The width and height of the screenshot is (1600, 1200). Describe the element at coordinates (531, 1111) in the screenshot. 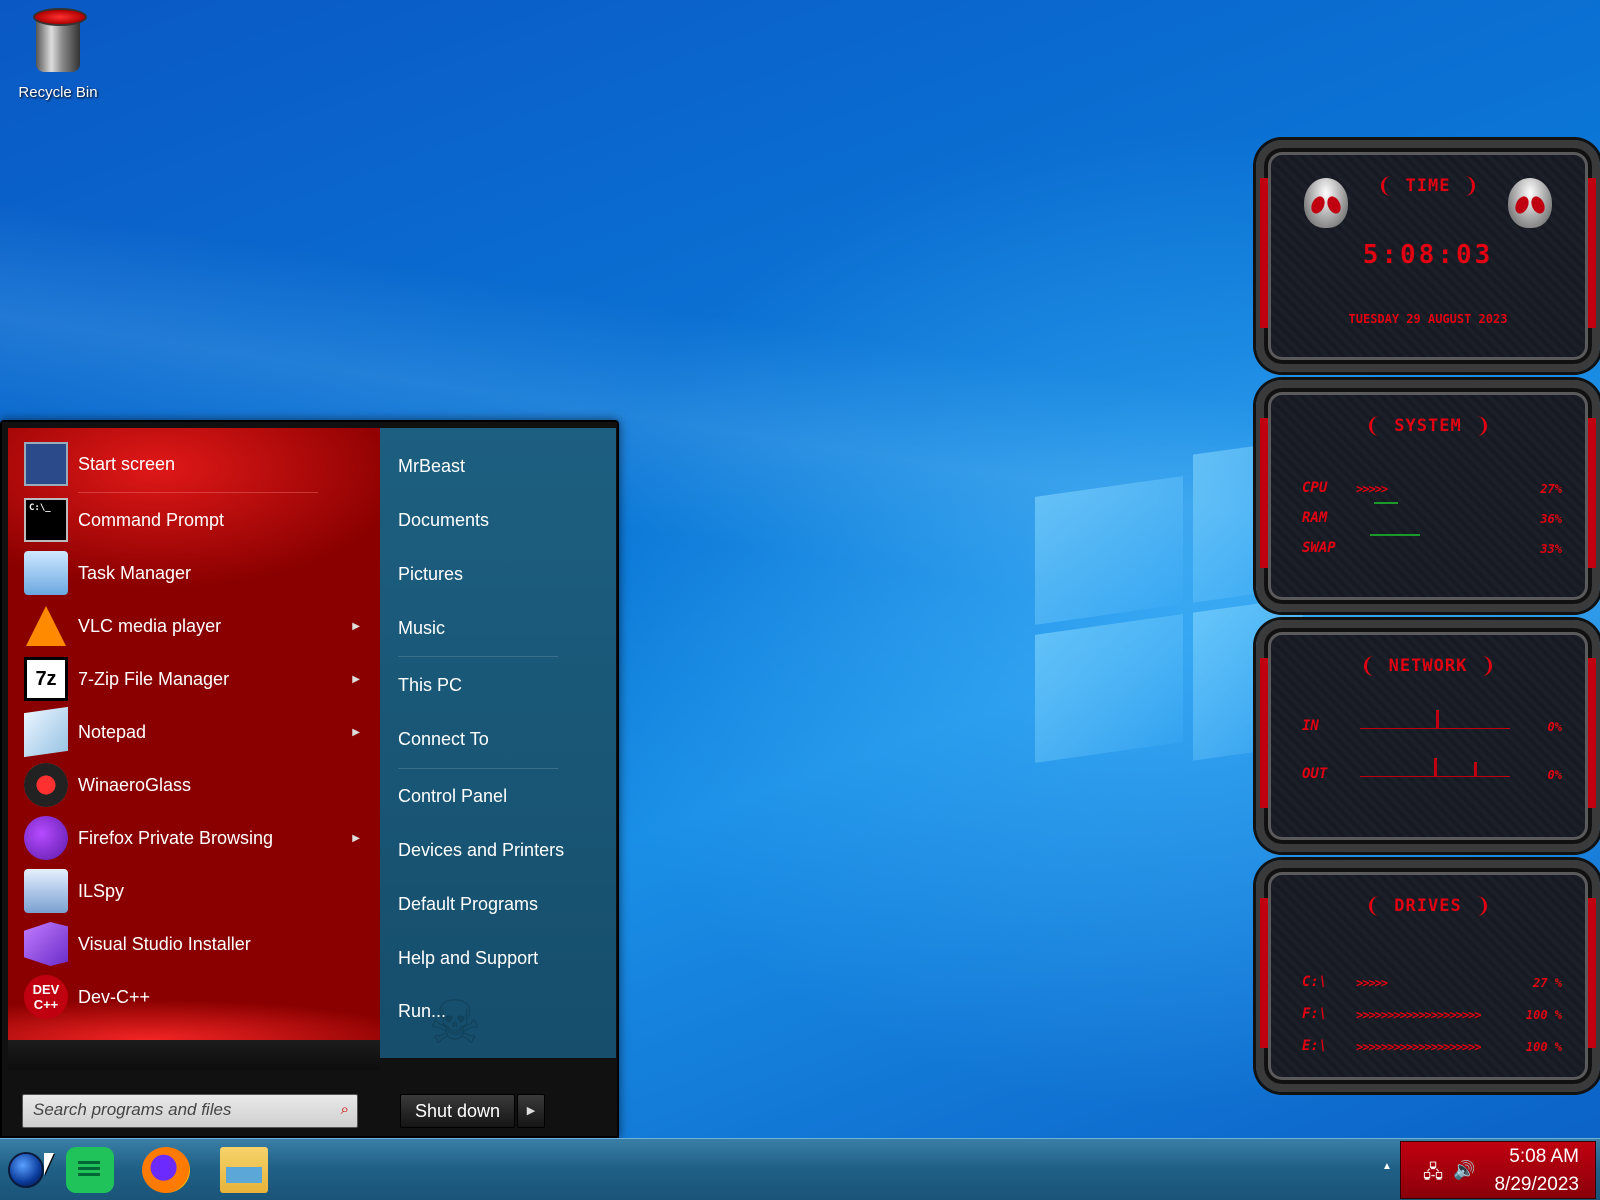

I see `shutdown-options-arrow-icon: ▶` at that location.